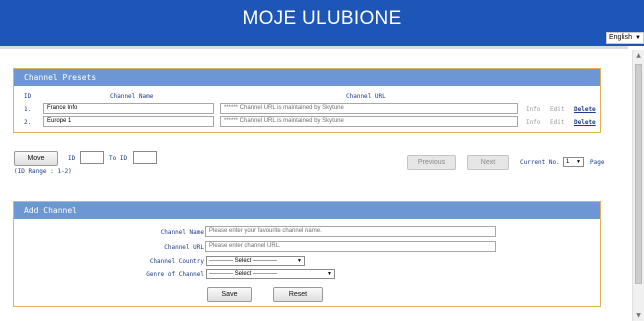 The height and width of the screenshot is (321, 644). Describe the element at coordinates (132, 96) in the screenshot. I see `column-header-name: Channel Name` at that location.